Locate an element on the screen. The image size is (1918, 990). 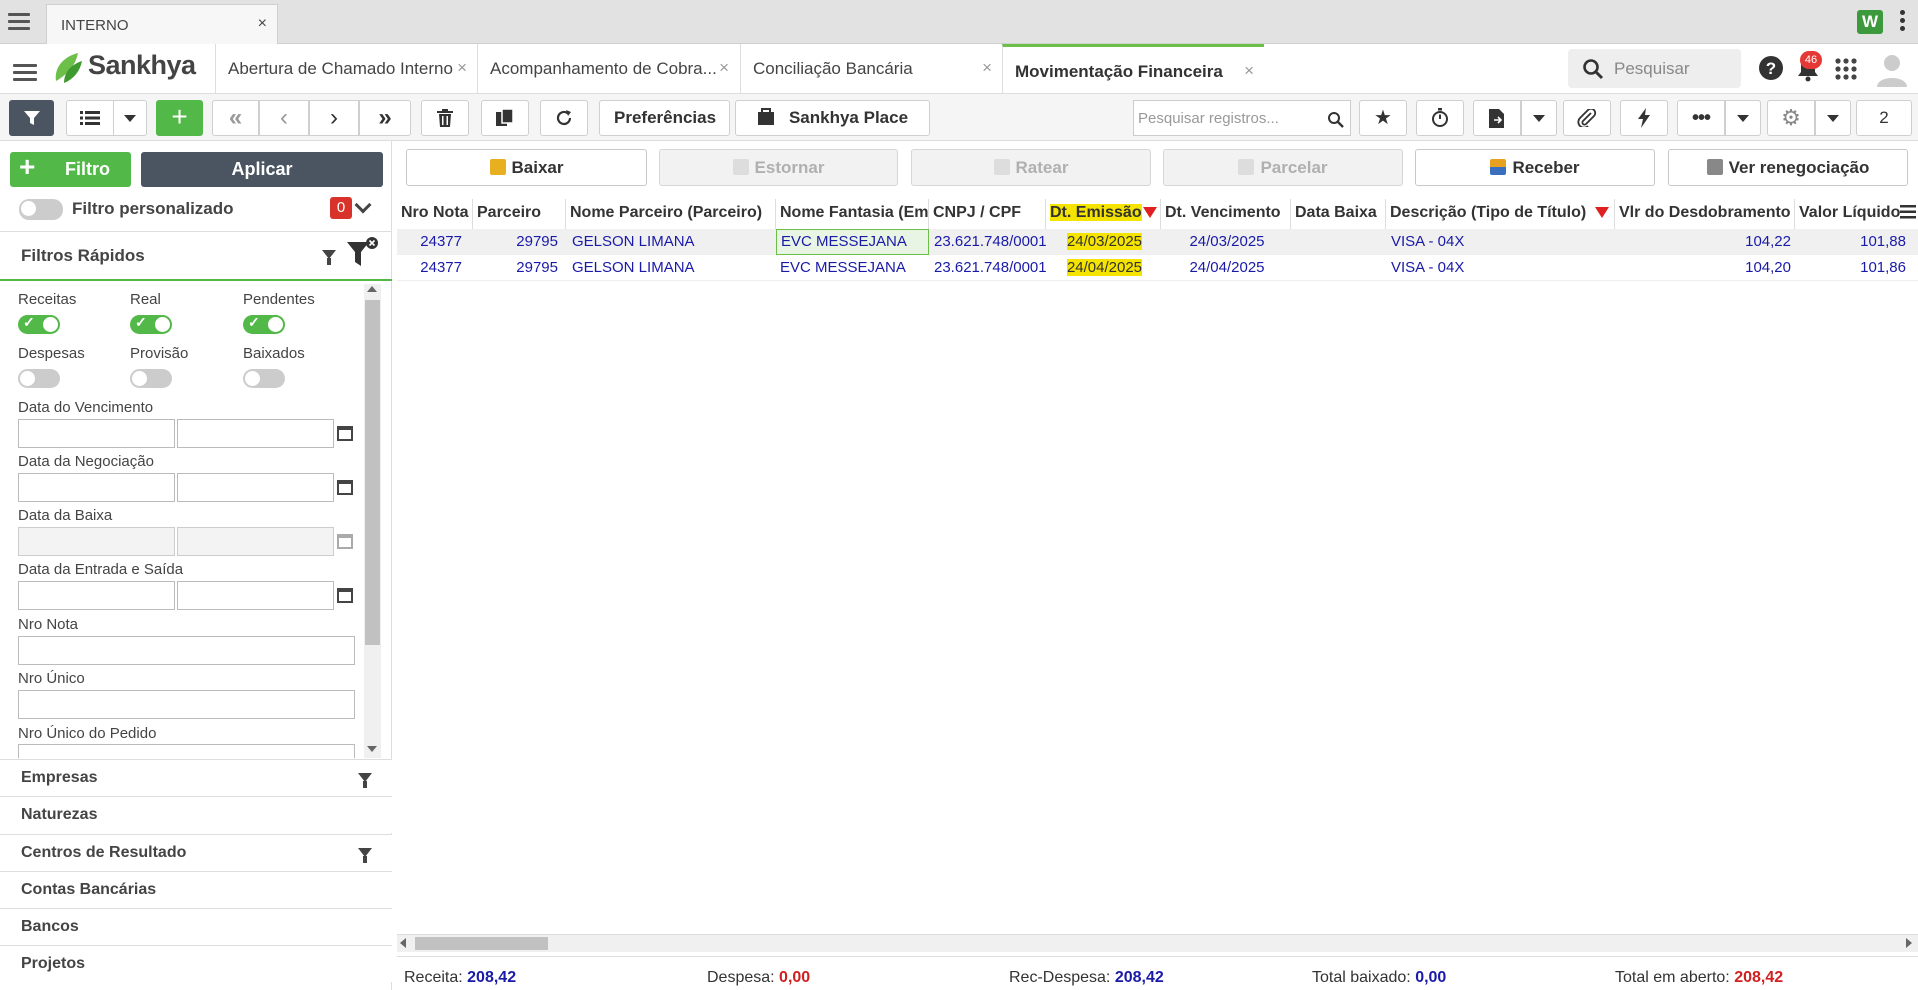
data-negociacao-from-input is located at coordinates (96, 487).